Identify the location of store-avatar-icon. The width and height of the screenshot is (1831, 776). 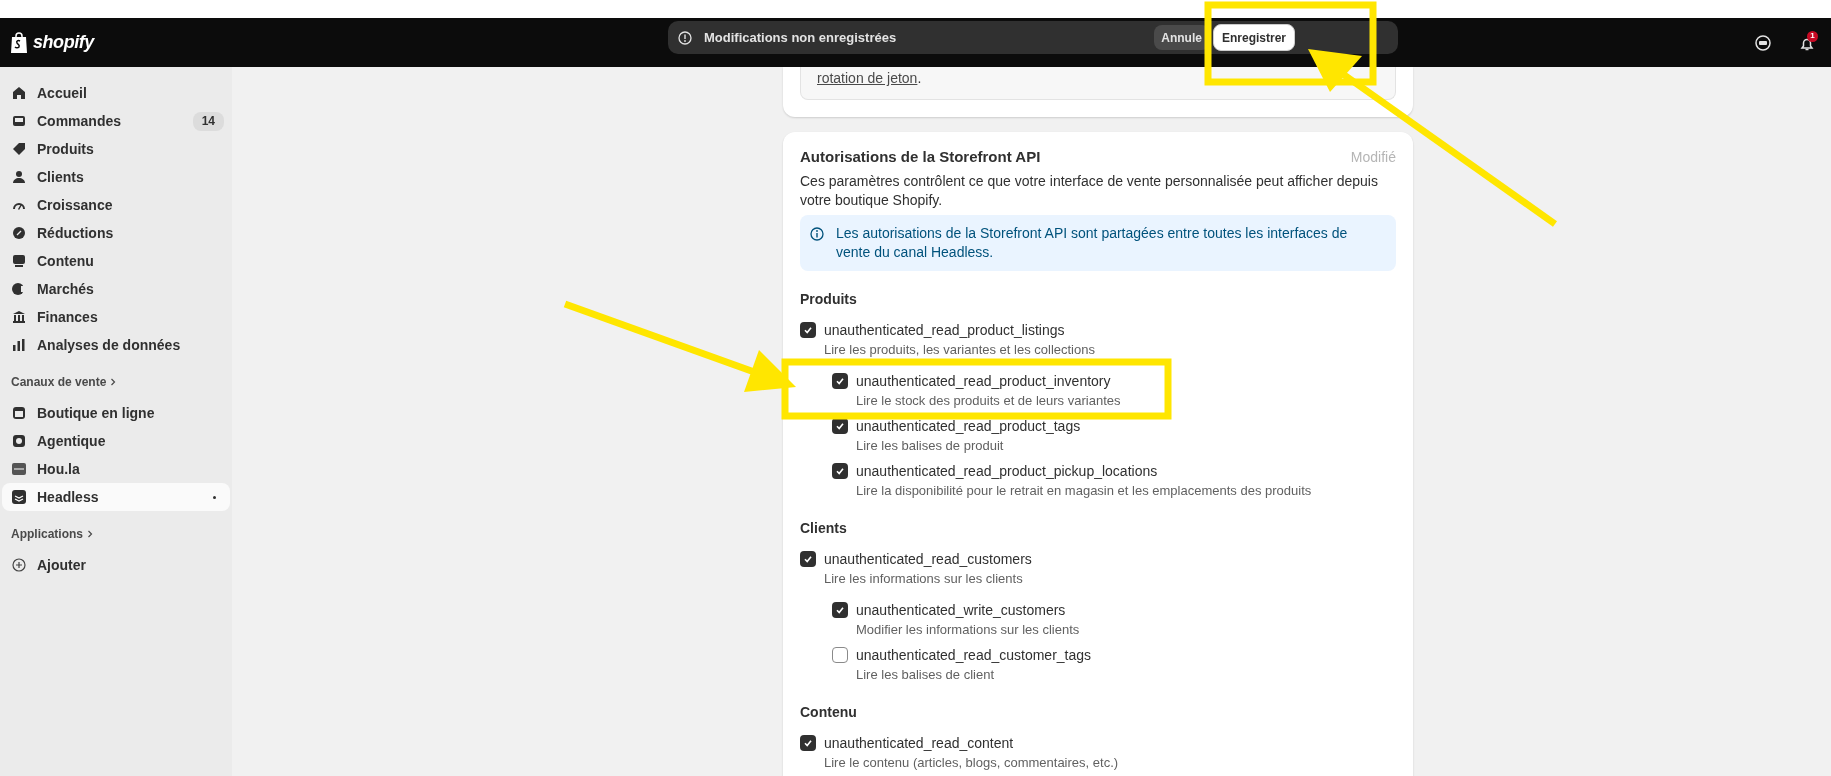
(1763, 42).